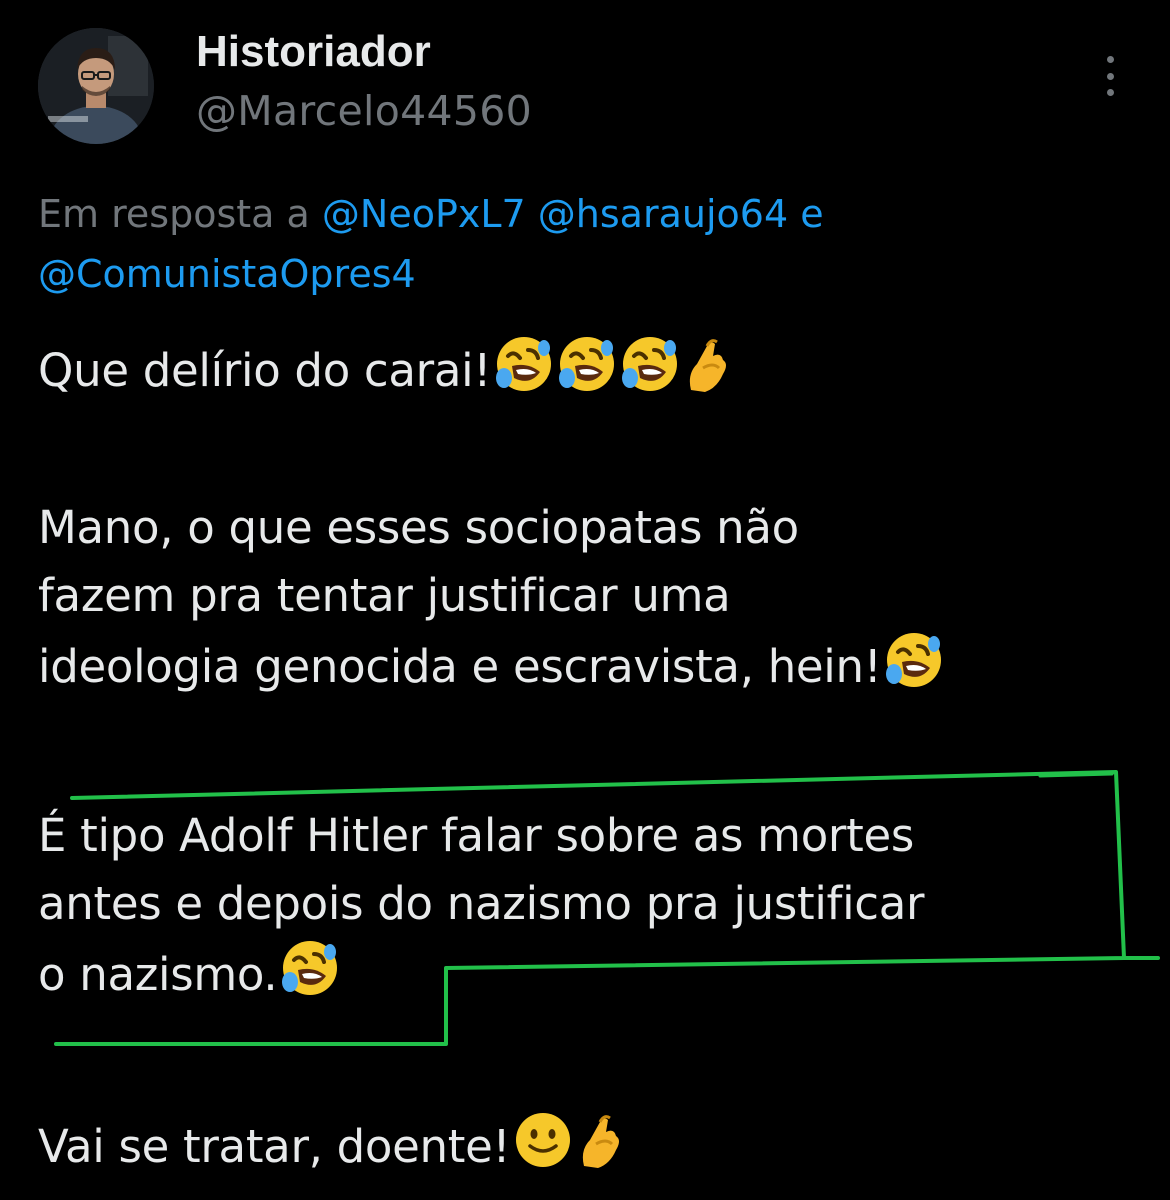 Image resolution: width=1170 pixels, height=1200 pixels. I want to click on more-vertical-icon, so click(1110, 76).